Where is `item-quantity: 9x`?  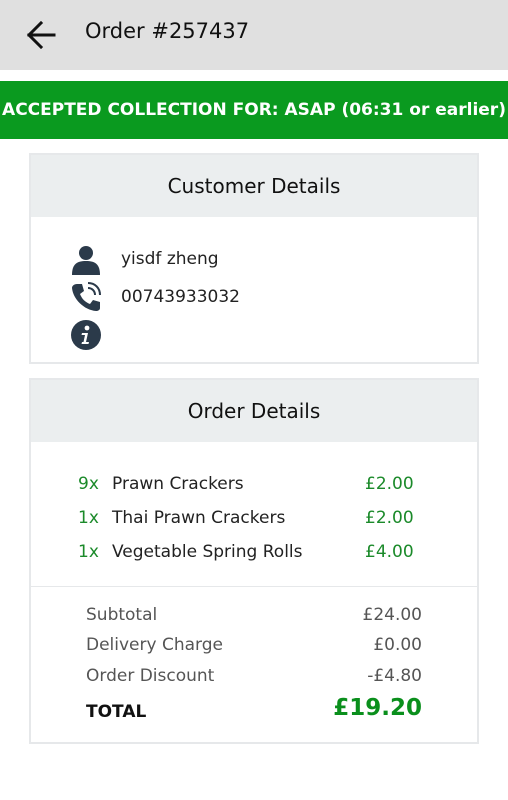 item-quantity: 9x is located at coordinates (88, 484).